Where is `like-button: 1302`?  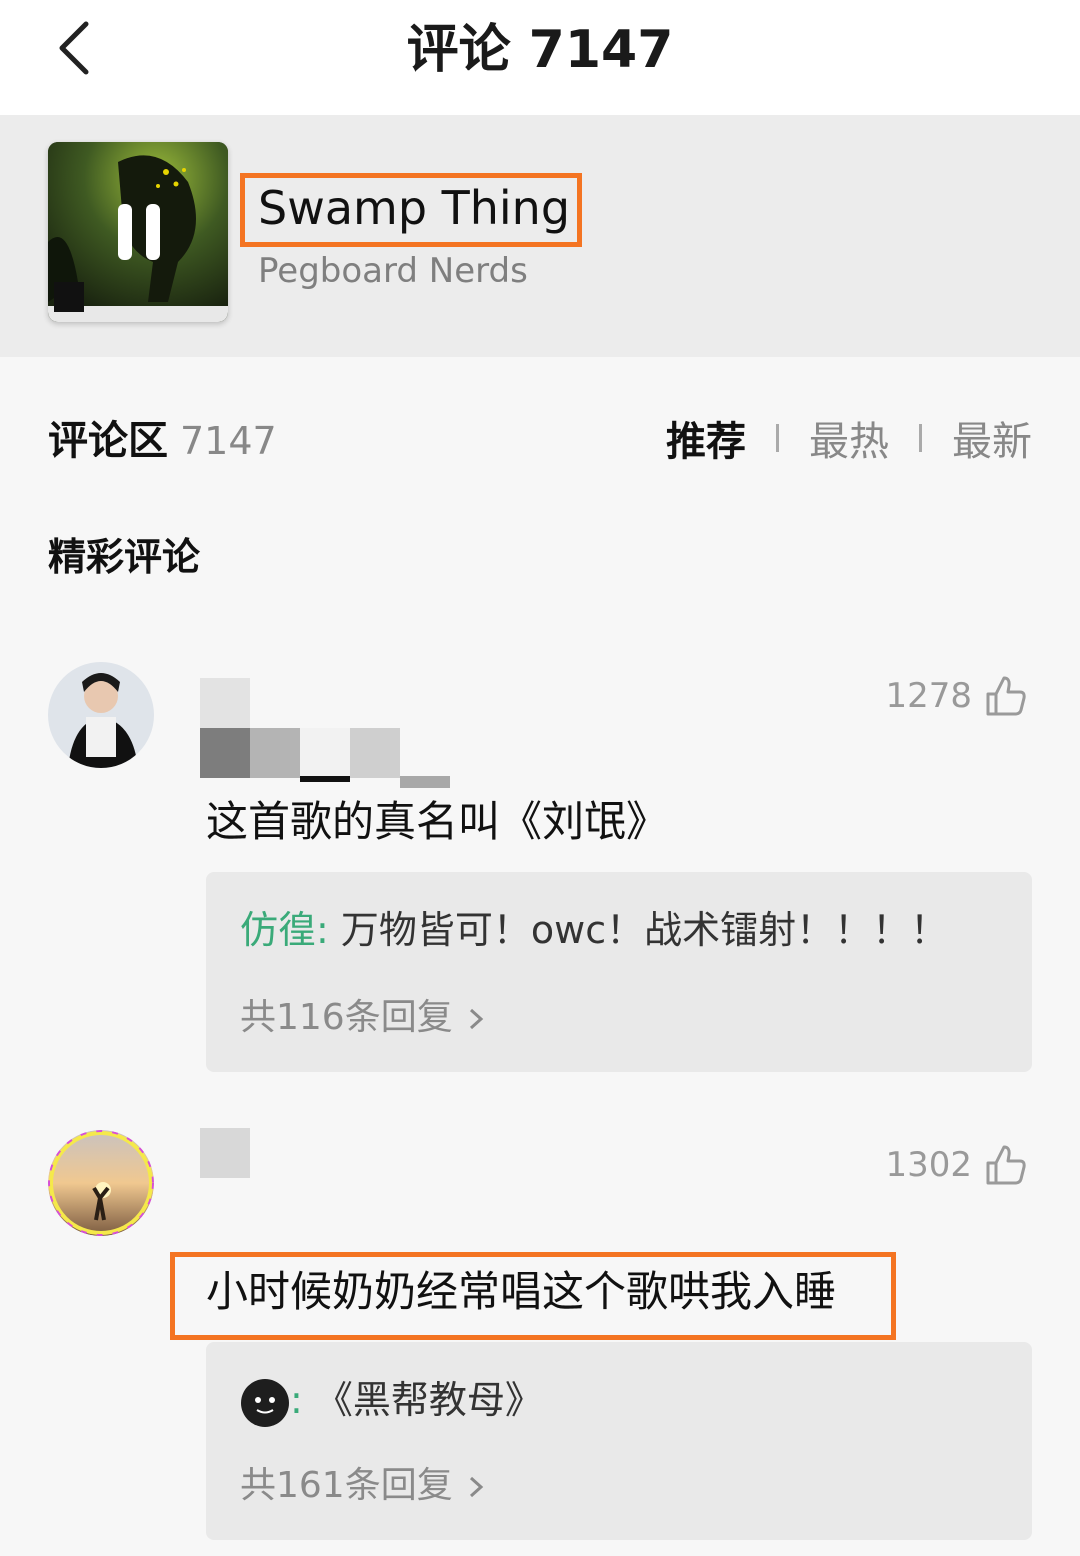 like-button: 1302 is located at coordinates (956, 1165).